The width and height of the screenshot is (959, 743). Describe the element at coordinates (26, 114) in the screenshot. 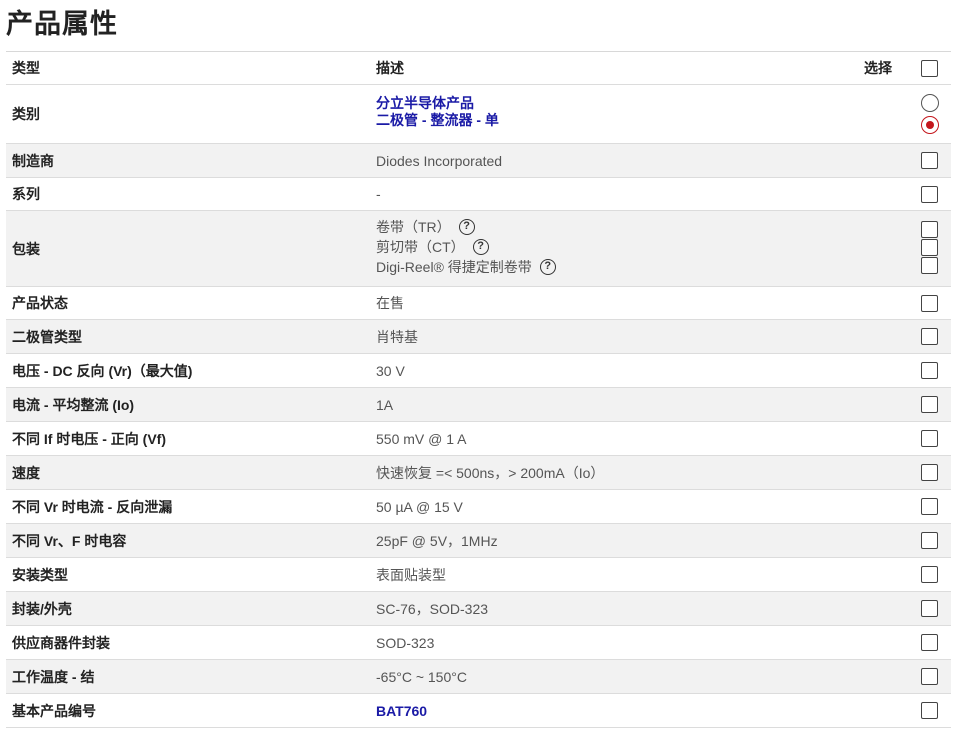

I see `row-label: 类别` at that location.